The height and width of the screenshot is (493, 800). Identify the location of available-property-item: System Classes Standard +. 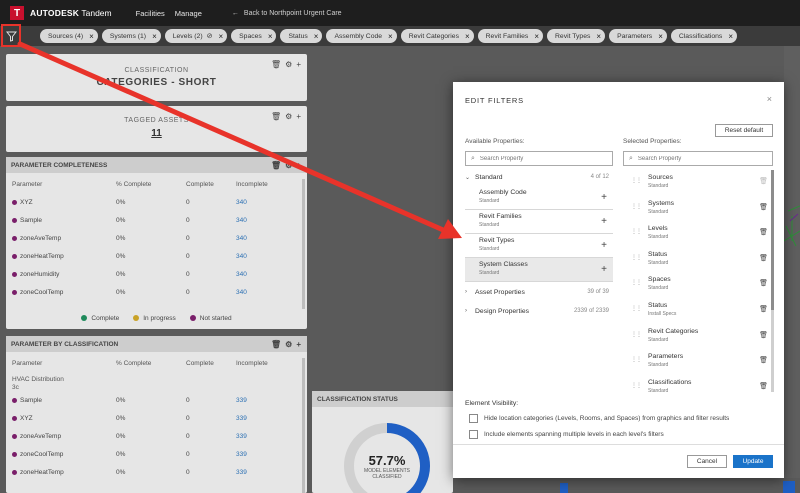
(539, 270).